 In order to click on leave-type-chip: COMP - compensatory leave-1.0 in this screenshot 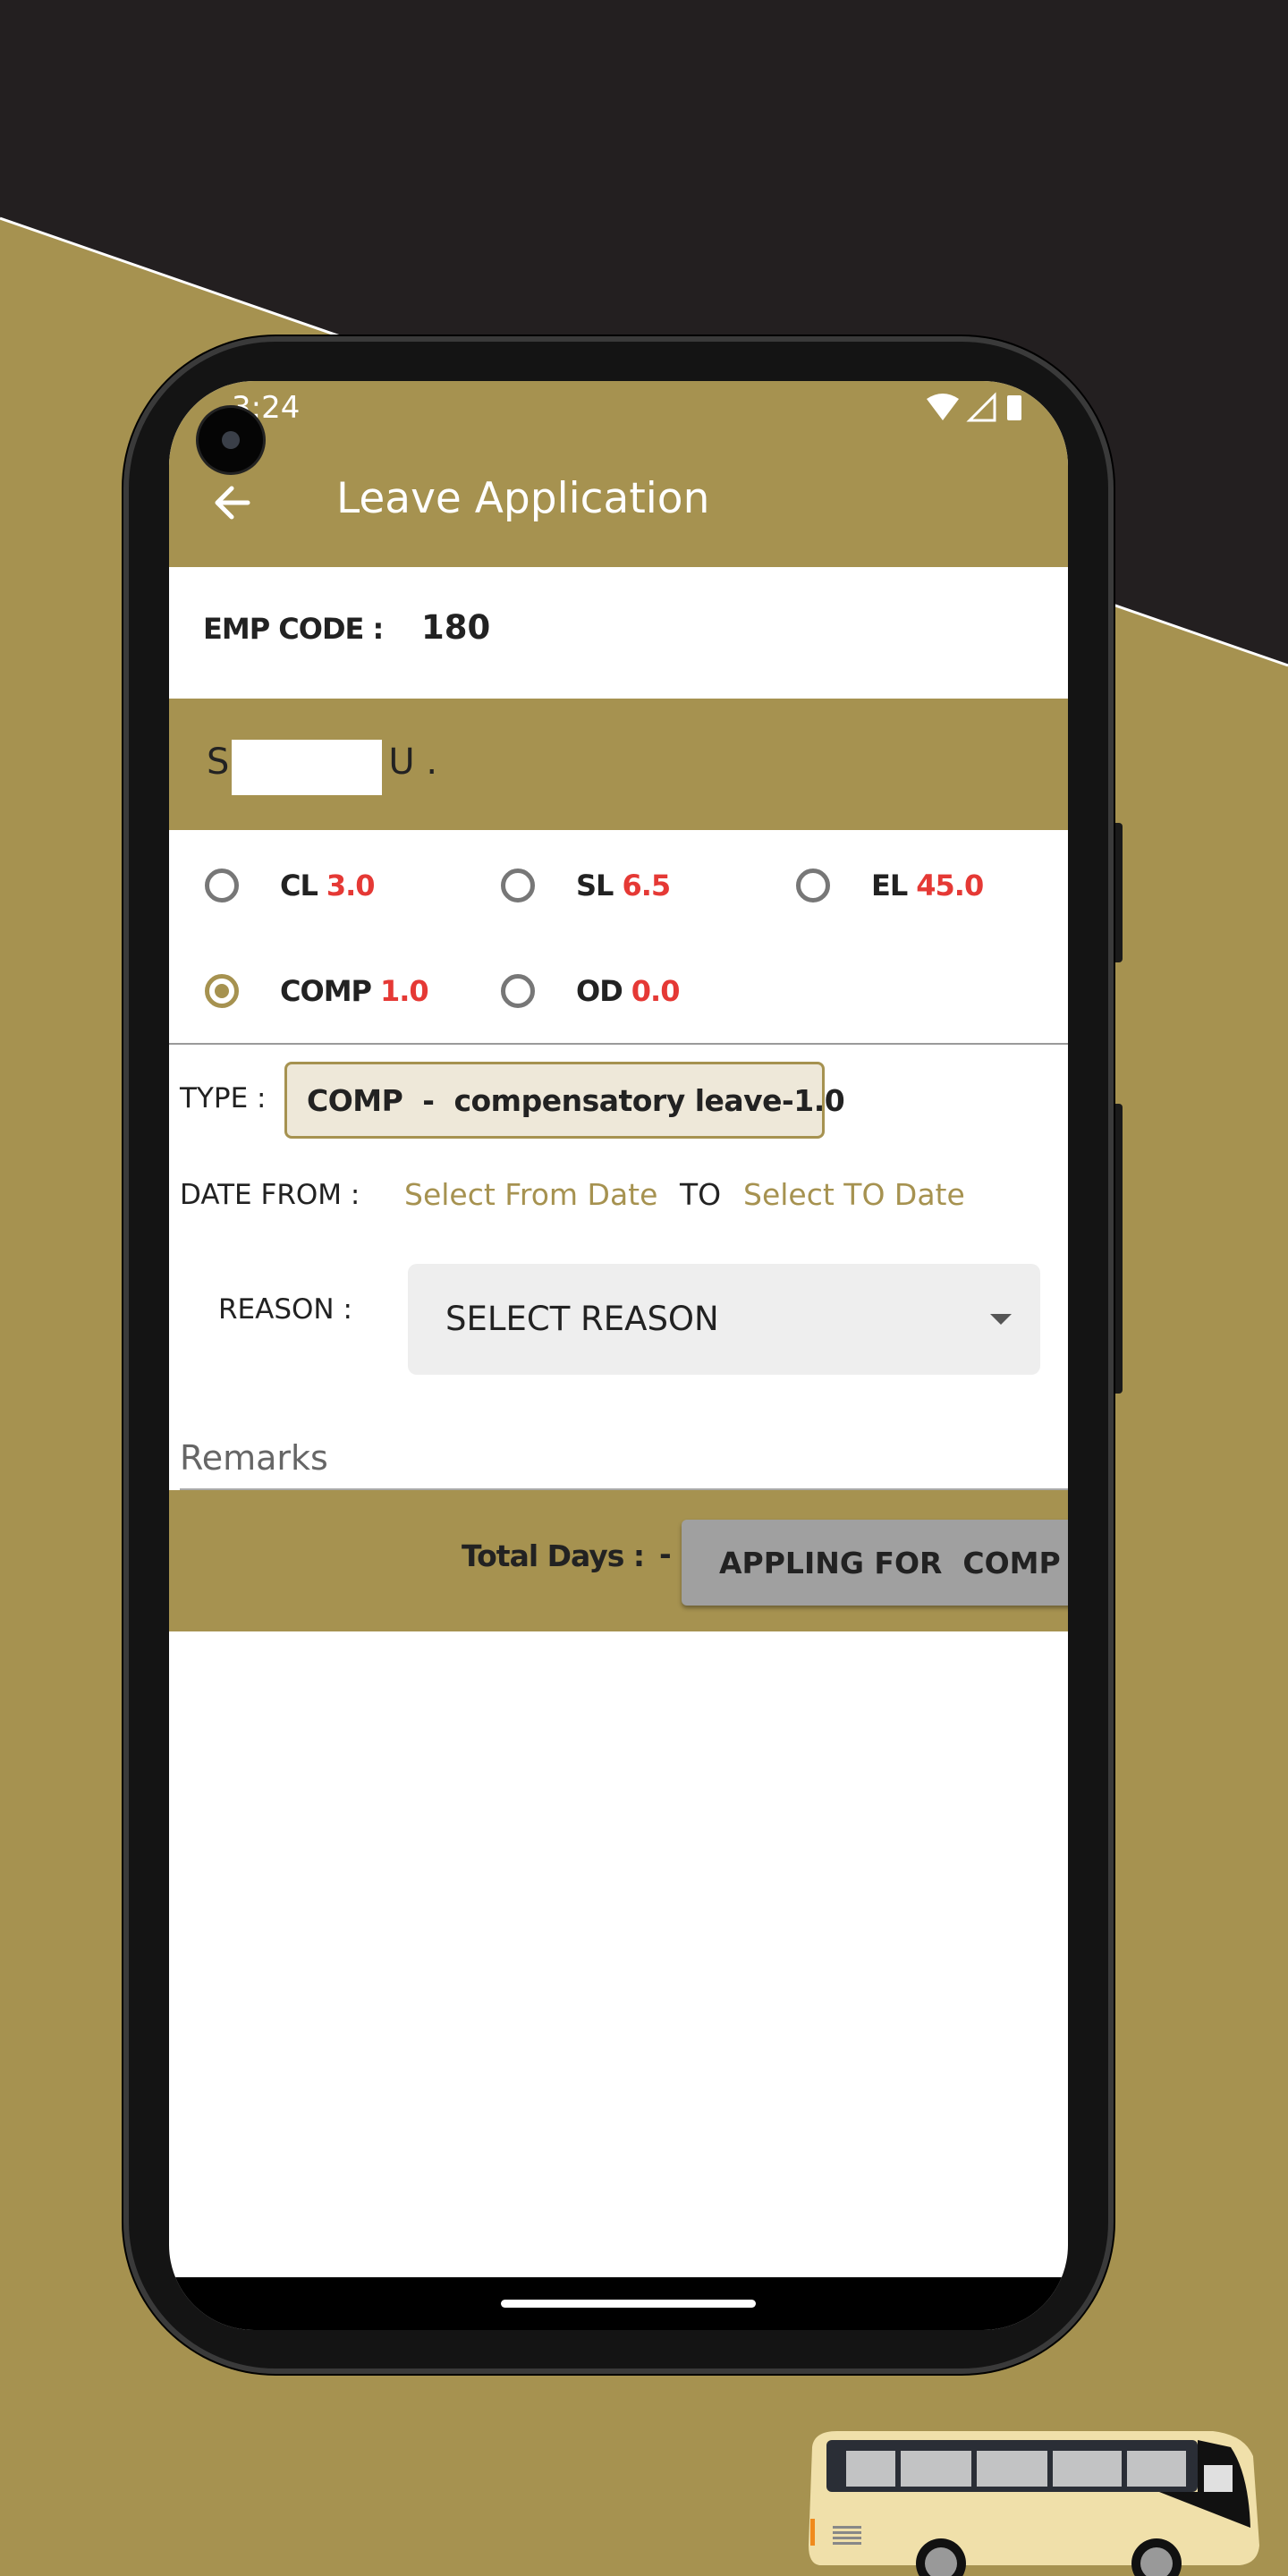, I will do `click(564, 1100)`.